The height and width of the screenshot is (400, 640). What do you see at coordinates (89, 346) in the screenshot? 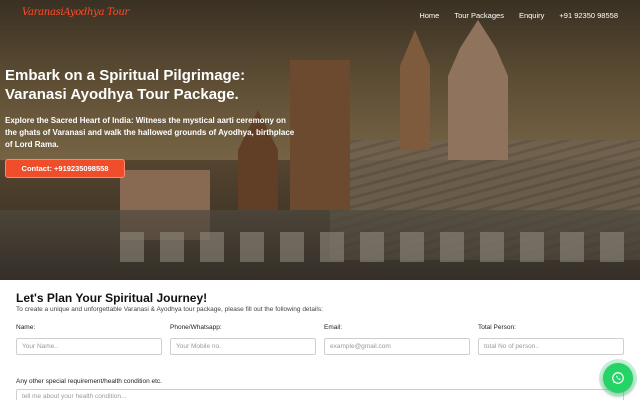
I see `name-input` at bounding box center [89, 346].